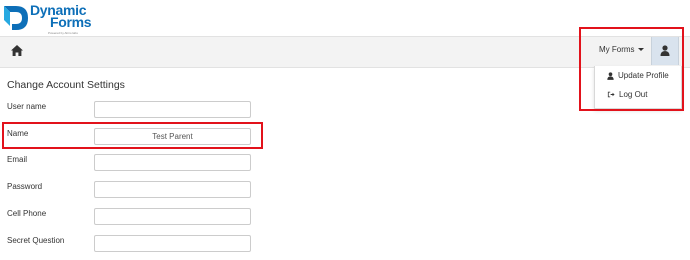 The width and height of the screenshot is (690, 260). I want to click on secret-question-field, so click(172, 243).